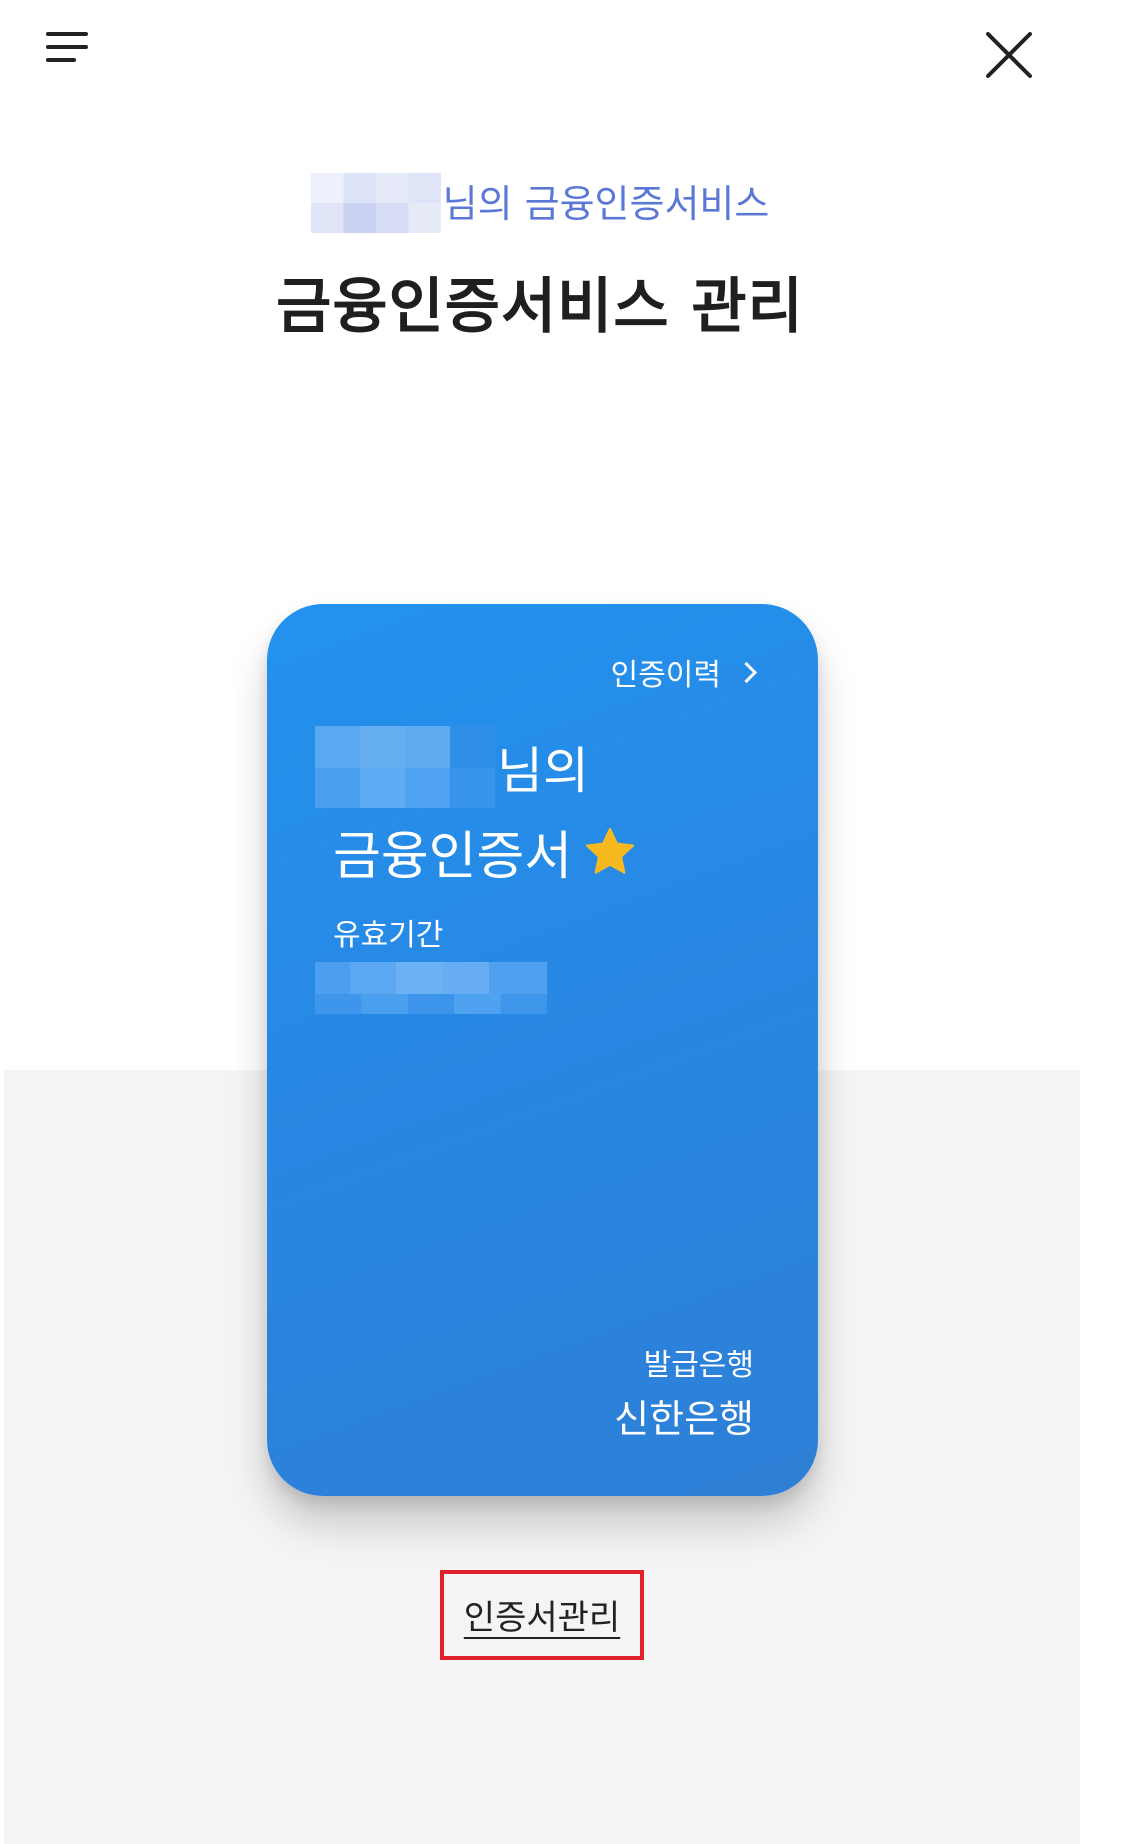  Describe the element at coordinates (606, 204) in the screenshot. I see `subtitle-text: 님의 금융인증서비스` at that location.